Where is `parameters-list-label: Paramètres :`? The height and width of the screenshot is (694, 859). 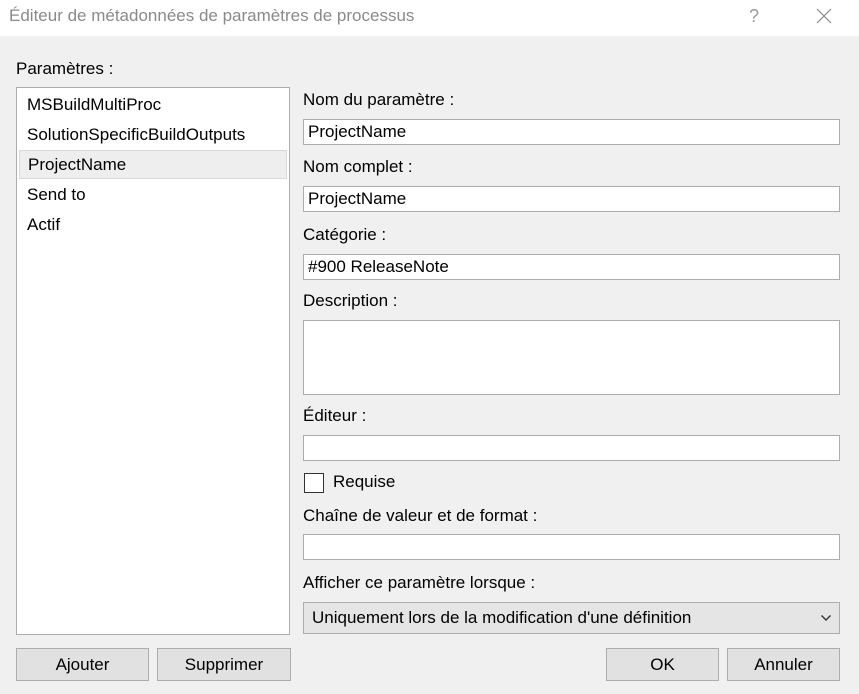 parameters-list-label: Paramètres : is located at coordinates (65, 68).